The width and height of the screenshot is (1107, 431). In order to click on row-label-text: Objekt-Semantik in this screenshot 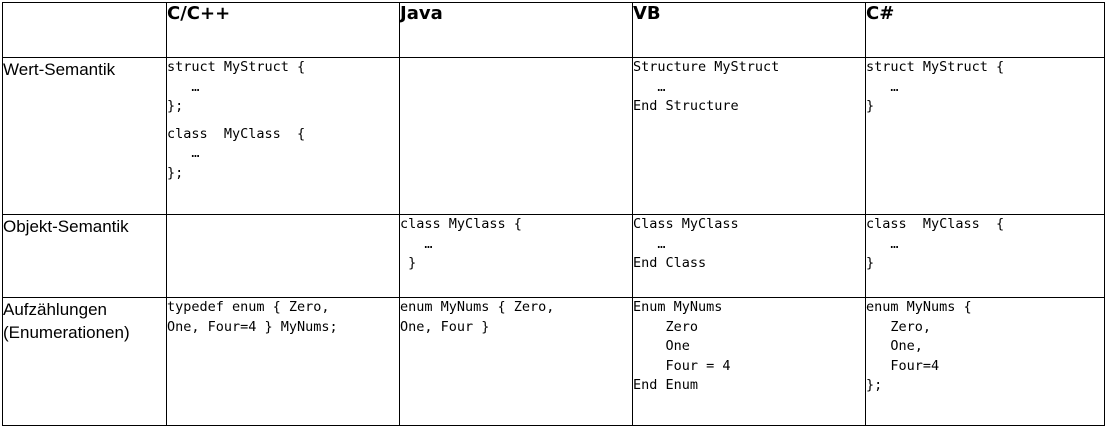, I will do `click(66, 226)`.